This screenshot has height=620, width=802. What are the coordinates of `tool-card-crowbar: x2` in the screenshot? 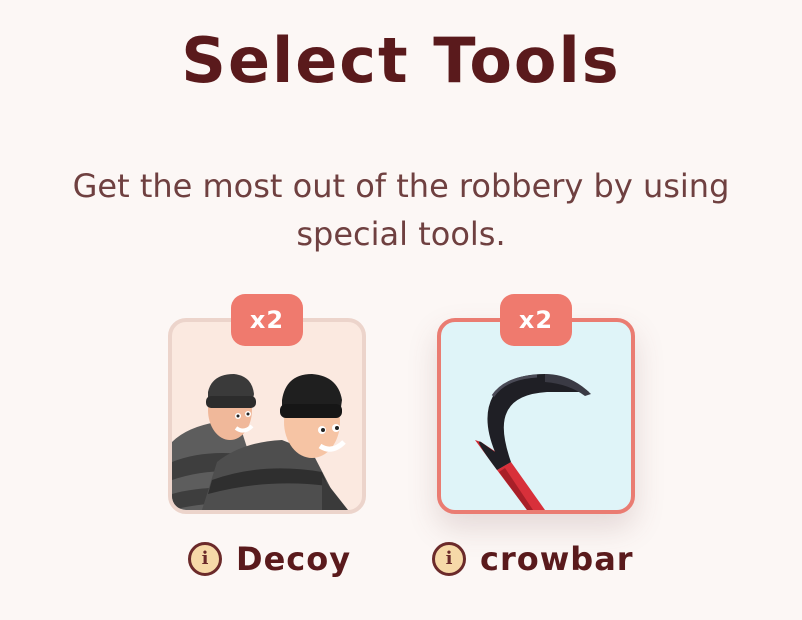 It's located at (536, 404).